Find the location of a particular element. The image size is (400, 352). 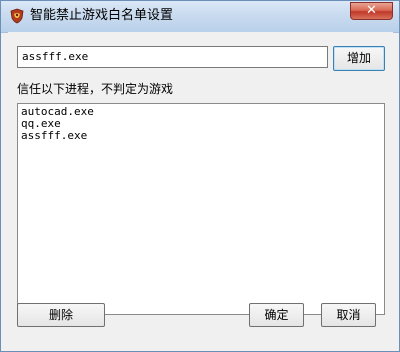

close-icon: ✕ is located at coordinates (371, 10).